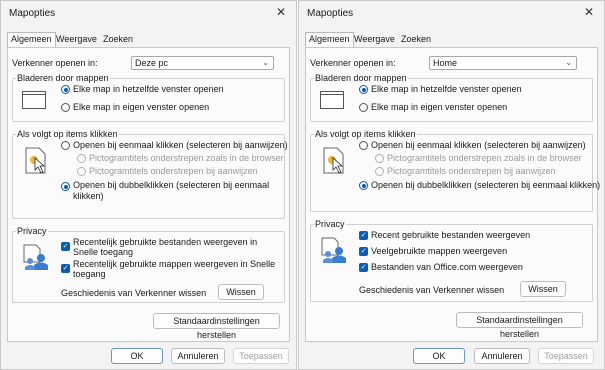 This screenshot has width=605, height=370. Describe the element at coordinates (89, 274) in the screenshot. I see `privacy-recent-folders-line2: toegang` at that location.